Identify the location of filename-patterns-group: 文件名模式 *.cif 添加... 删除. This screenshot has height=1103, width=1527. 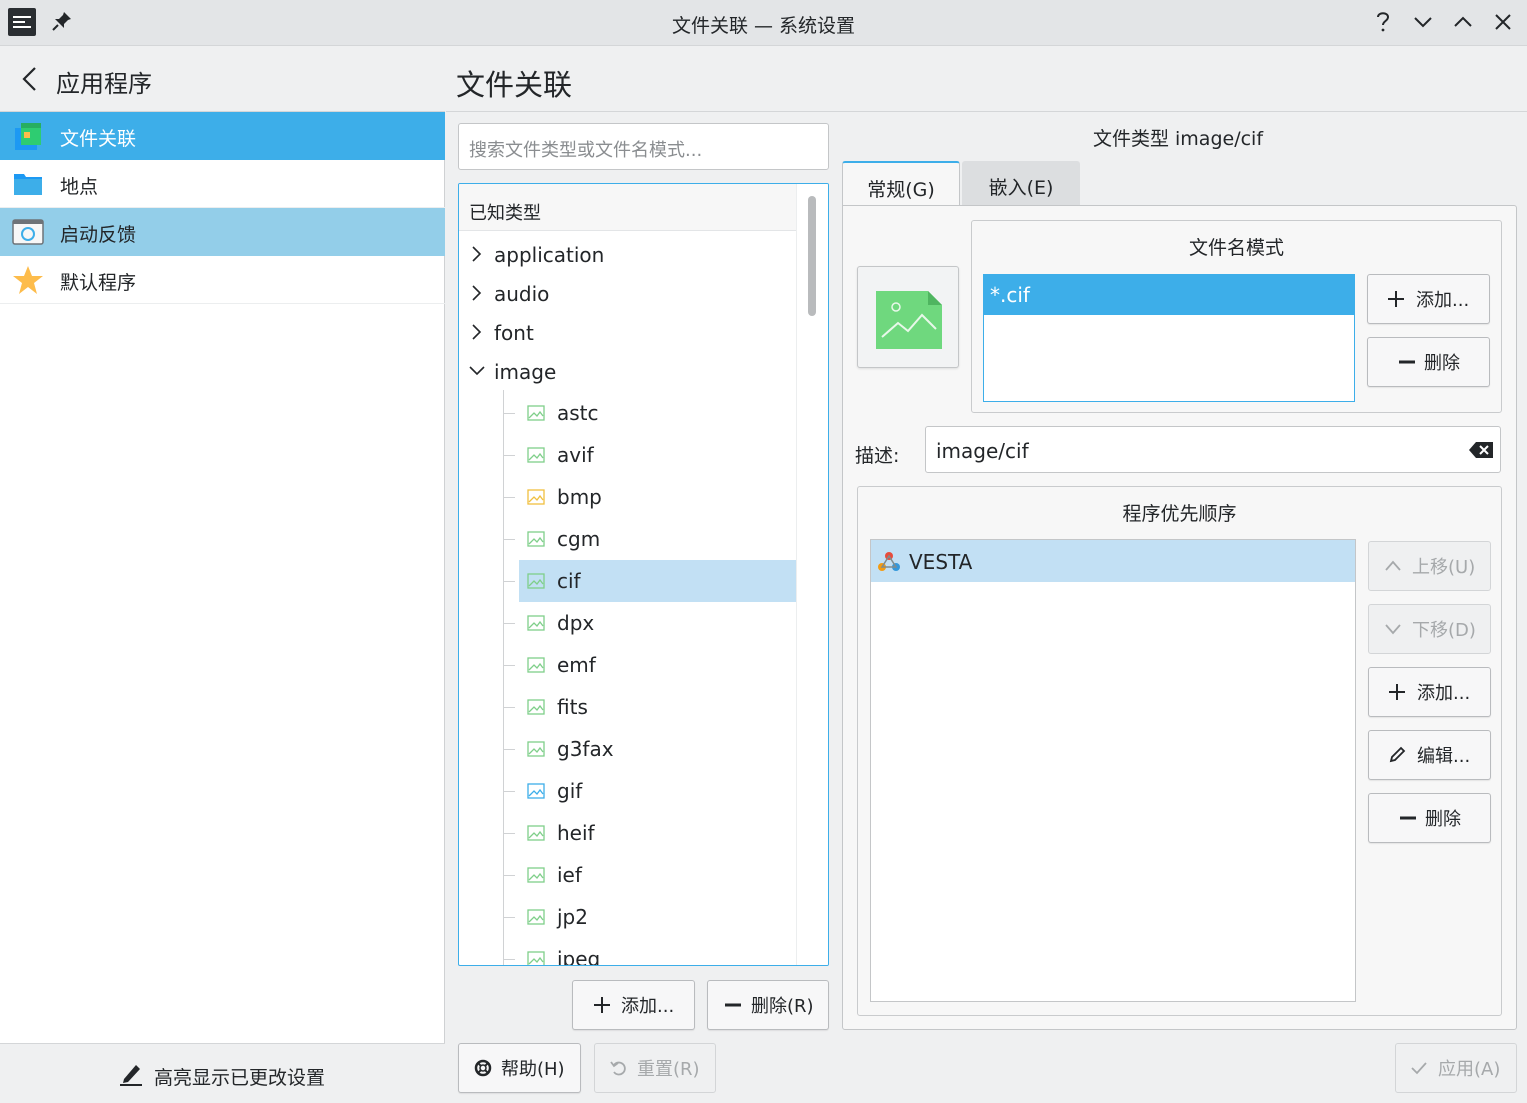
(1236, 316).